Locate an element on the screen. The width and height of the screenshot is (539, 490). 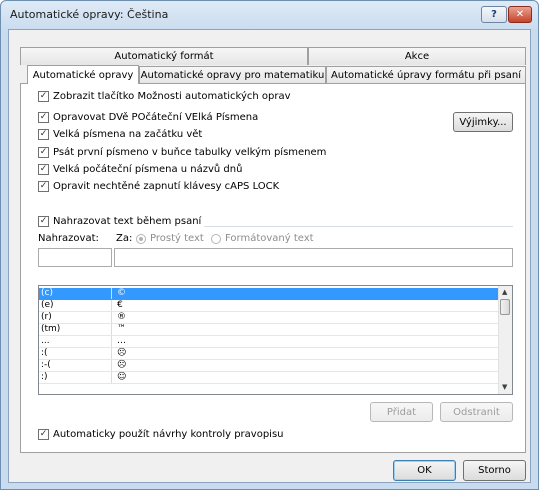
table-row: :) ☺ is located at coordinates (269, 378).